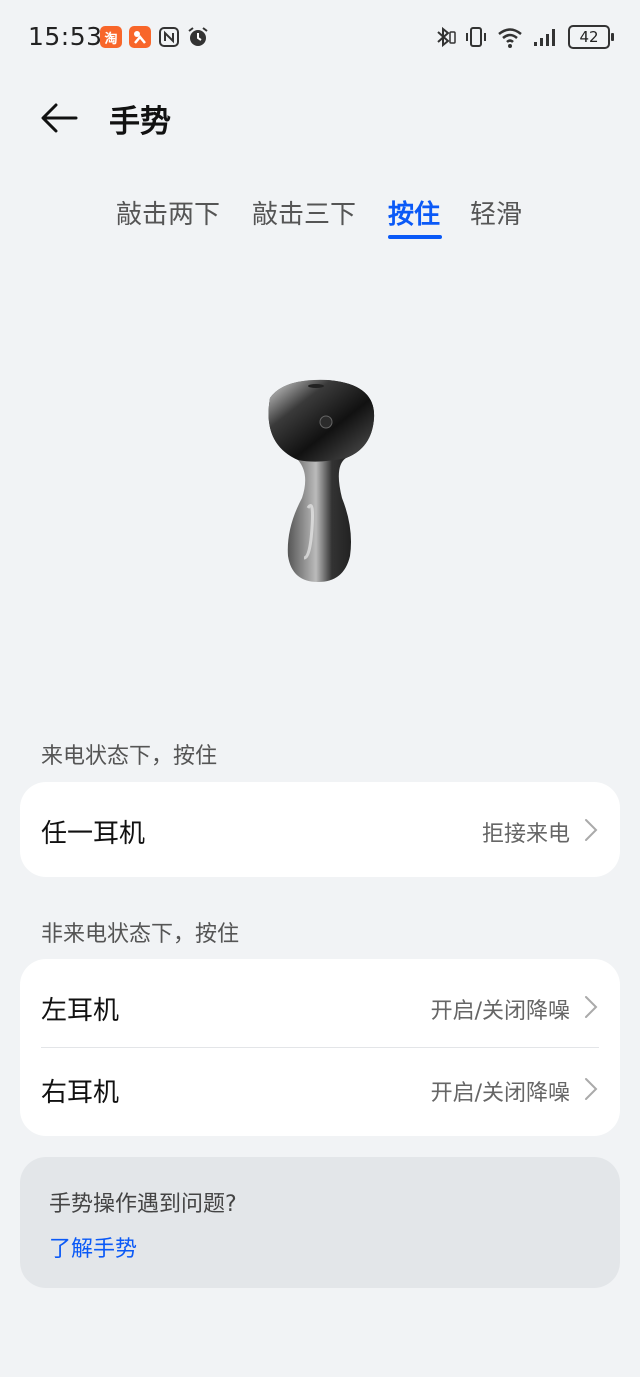 The height and width of the screenshot is (1377, 640). Describe the element at coordinates (320, 39) in the screenshot. I see `status-bar: 15:53 淘 42` at that location.